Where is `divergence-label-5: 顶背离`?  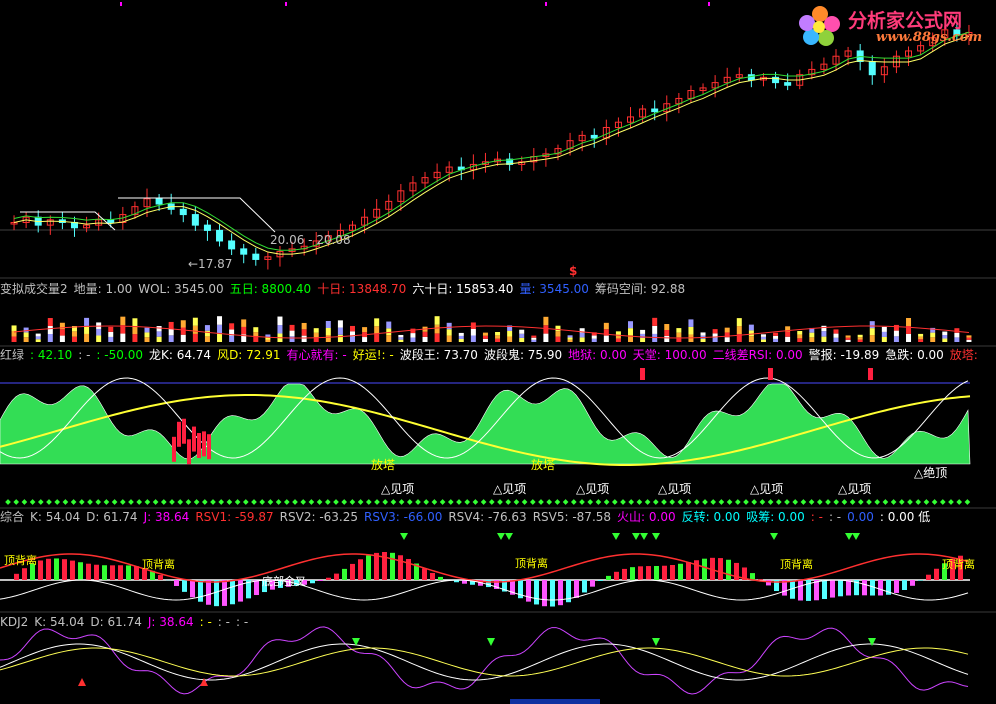
divergence-label-5: 顶背离 is located at coordinates (958, 564).